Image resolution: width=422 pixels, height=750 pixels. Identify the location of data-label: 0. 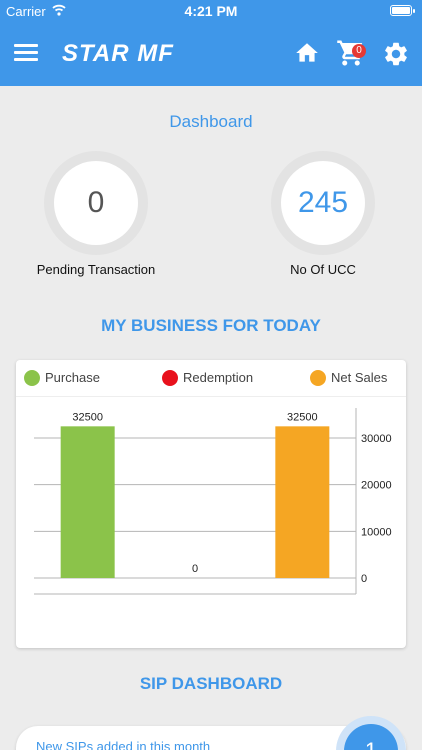
(195, 569).